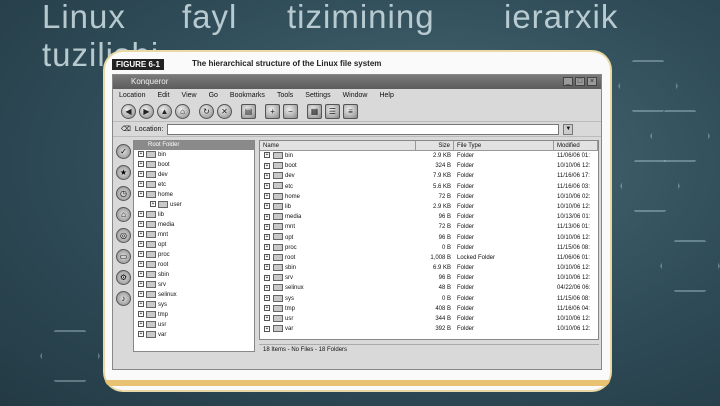  I want to click on table-row: + root 1,008 B Locked Folder 11/06/06 01:, so click(429, 258).